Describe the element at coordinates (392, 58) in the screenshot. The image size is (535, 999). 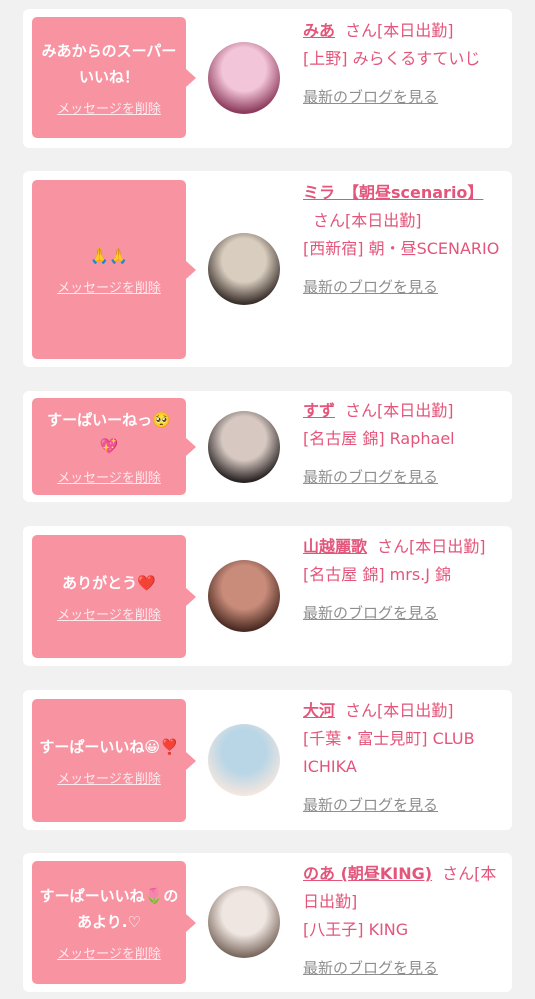
I see `shop-label: [上野] みらくるすていじ` at that location.